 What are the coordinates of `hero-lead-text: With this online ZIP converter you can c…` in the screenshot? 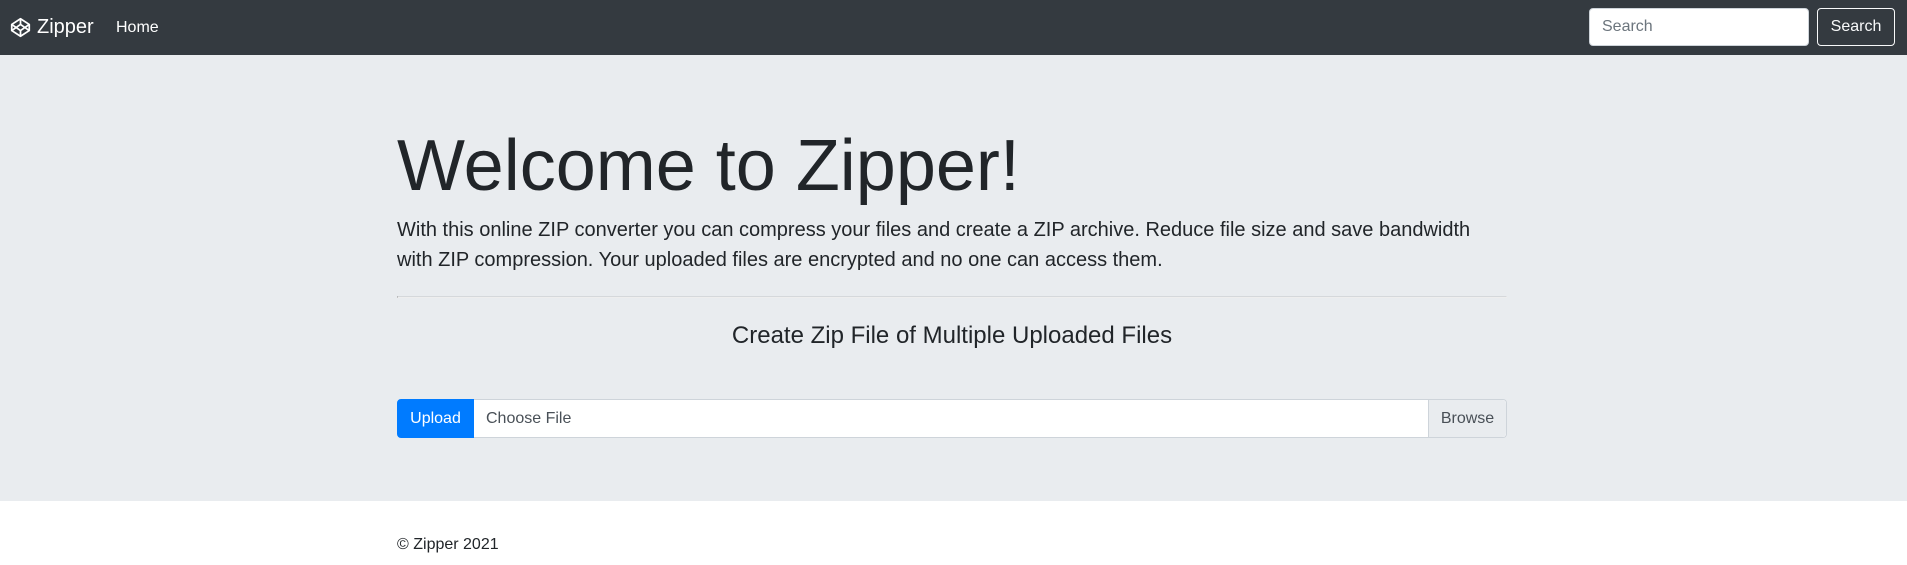 It's located at (934, 245).